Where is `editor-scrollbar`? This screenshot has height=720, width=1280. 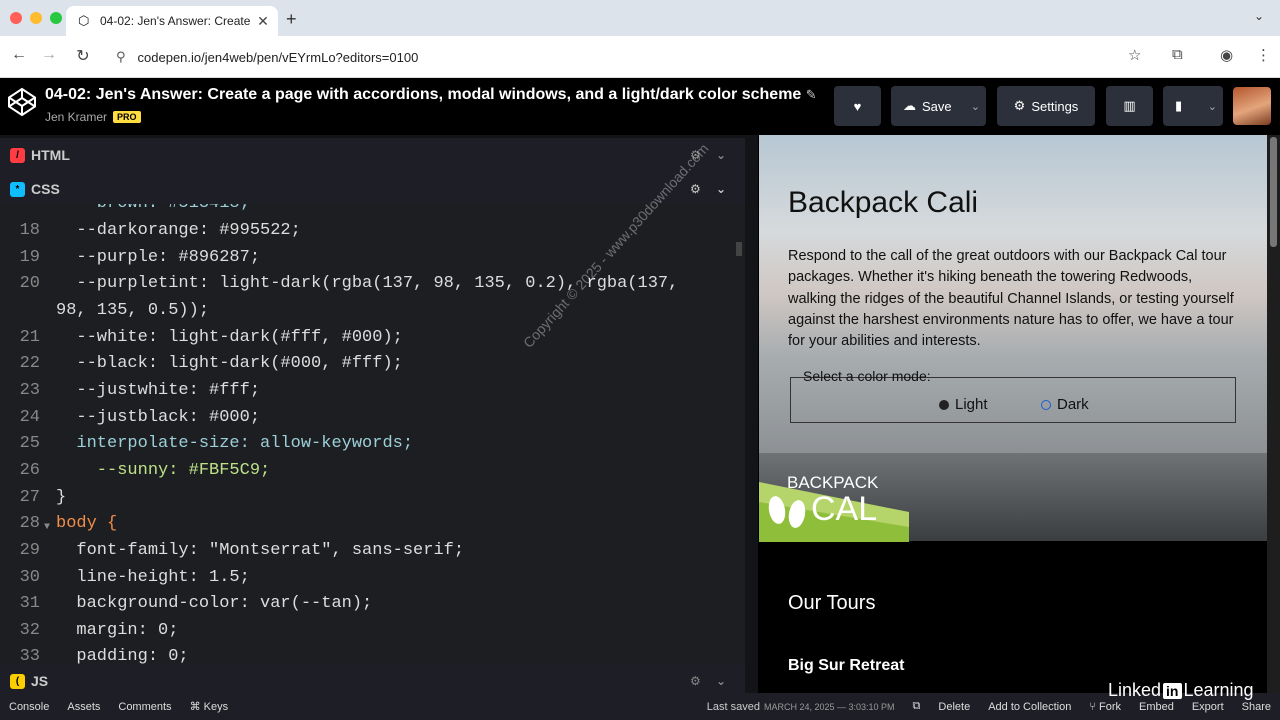 editor-scrollbar is located at coordinates (739, 249).